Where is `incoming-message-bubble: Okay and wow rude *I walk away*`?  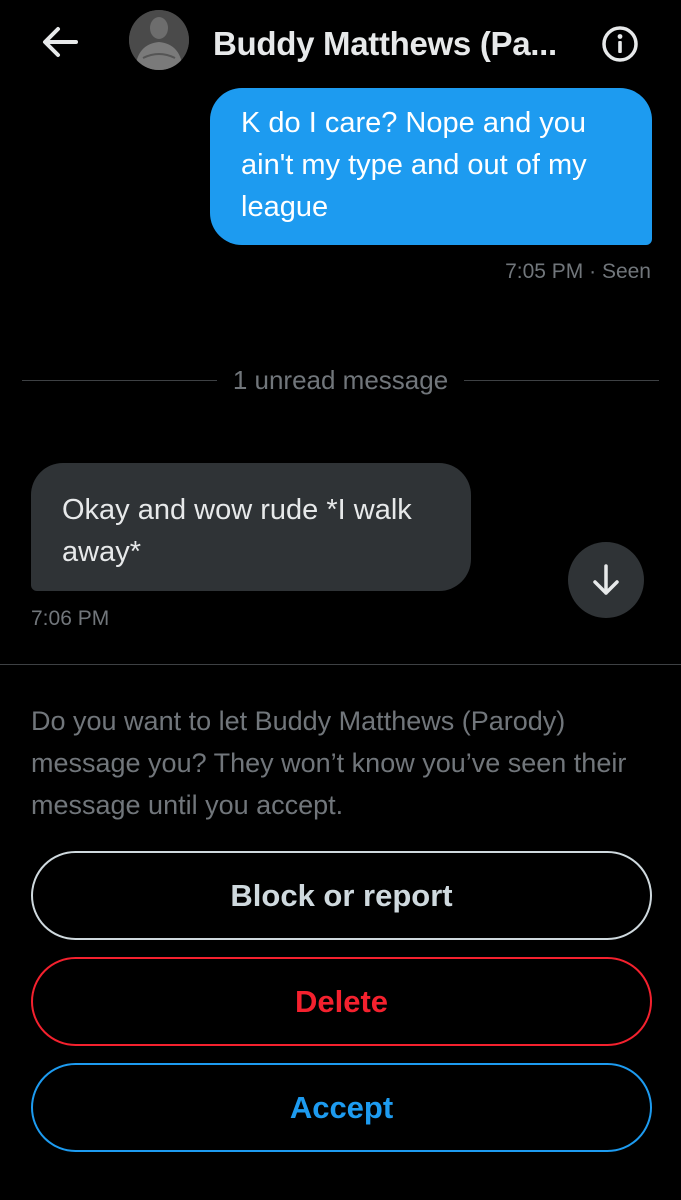
incoming-message-bubble: Okay and wow rude *I walk away* is located at coordinates (251, 527).